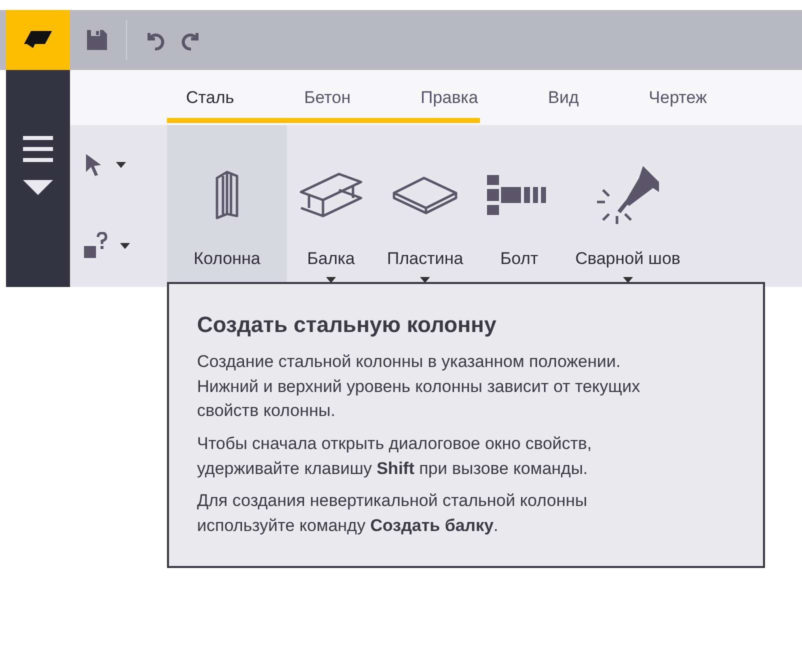  What do you see at coordinates (392, 513) in the screenshot?
I see `tooltip-text: Для создания невертикальной стальной колонны используйте команду Создать балку.` at bounding box center [392, 513].